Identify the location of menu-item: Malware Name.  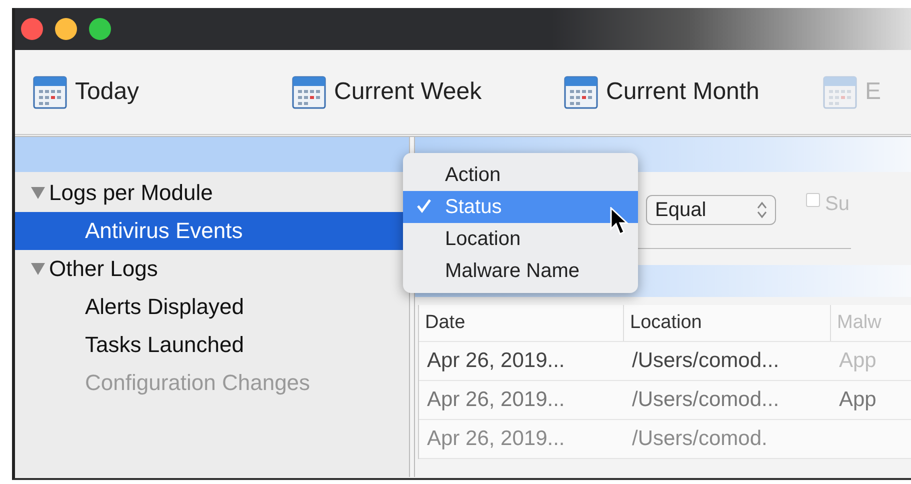
(520, 271).